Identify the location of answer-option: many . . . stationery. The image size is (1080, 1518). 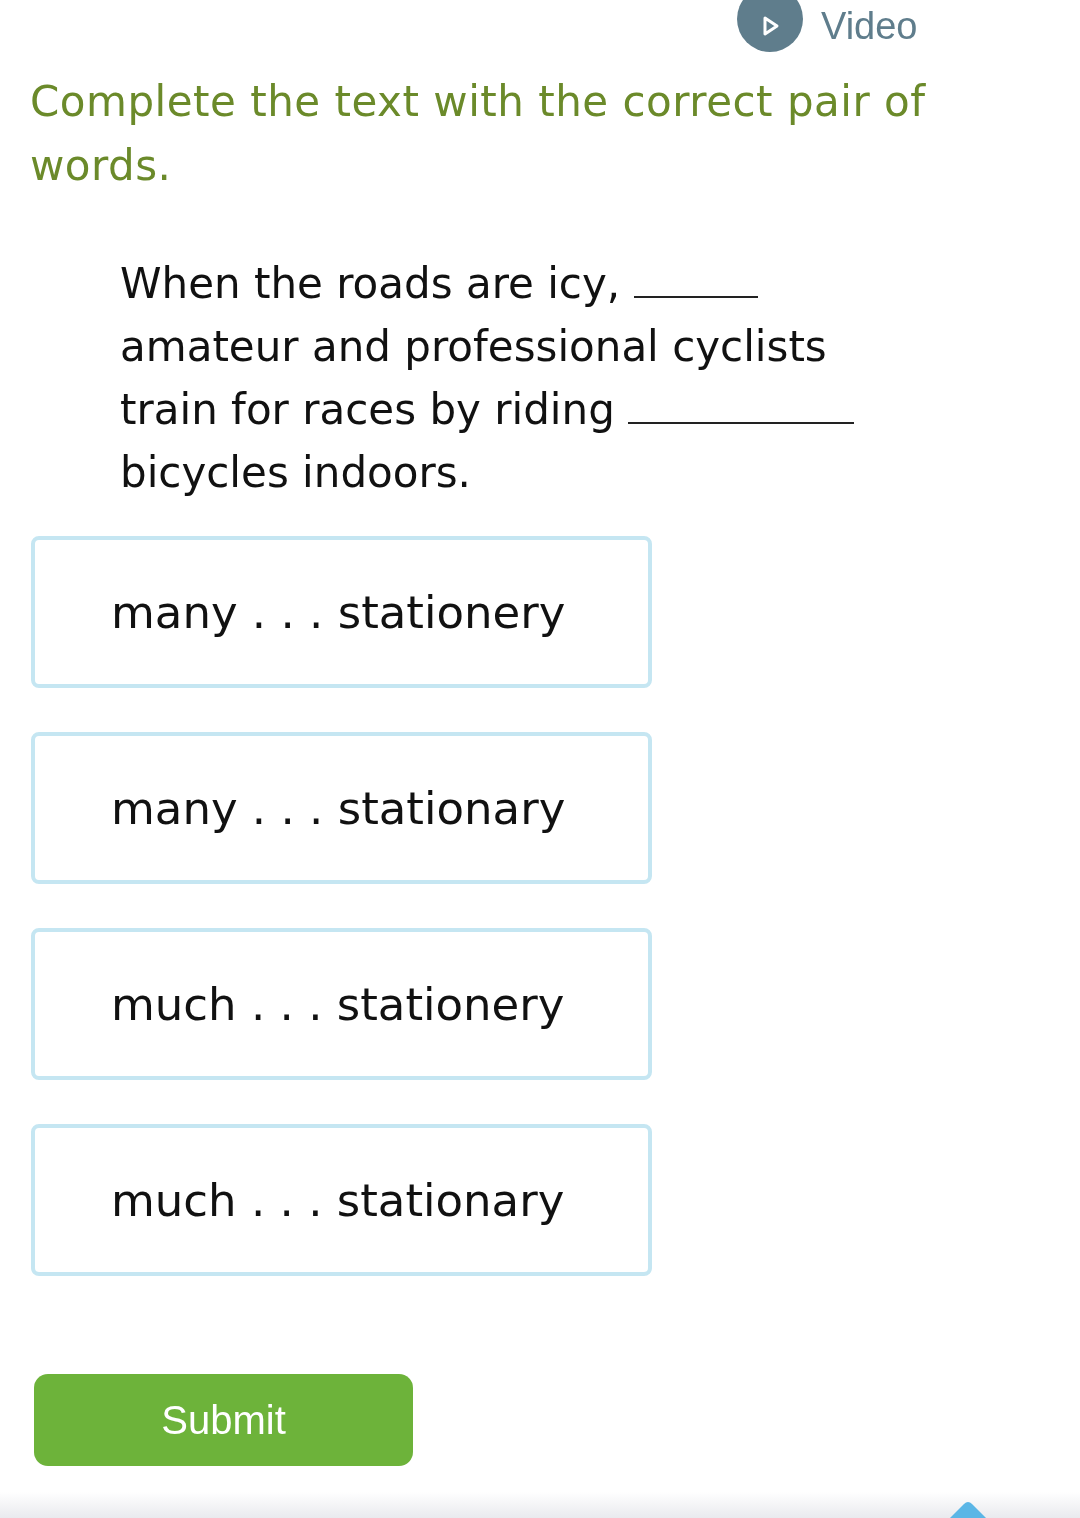
(341, 612).